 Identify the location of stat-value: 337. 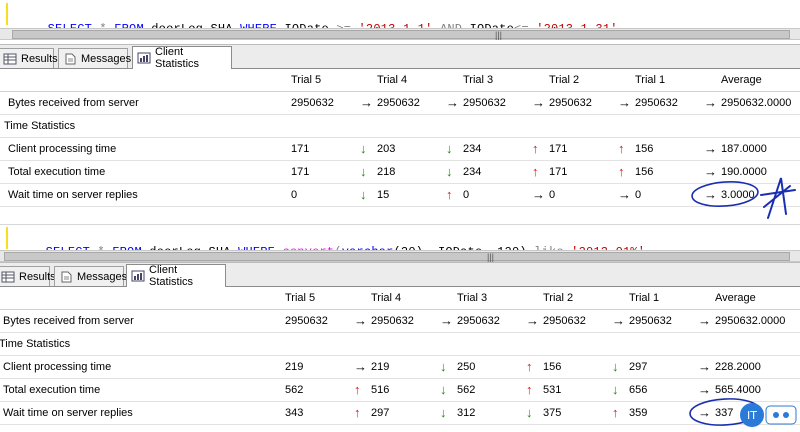
(724, 413).